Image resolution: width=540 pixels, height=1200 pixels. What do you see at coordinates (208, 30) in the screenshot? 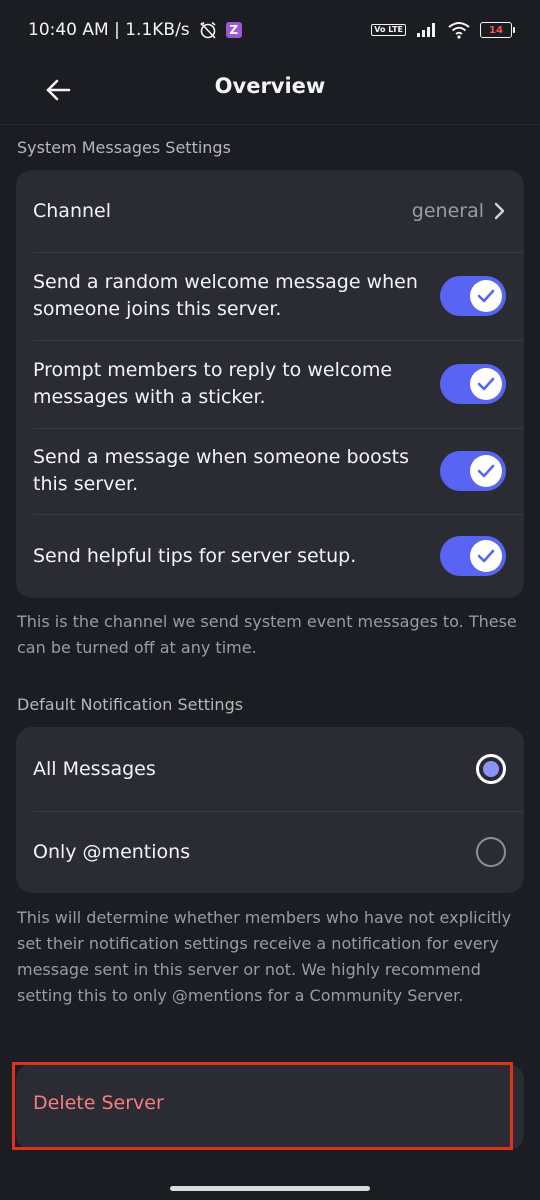
I see `alarm-off-icon` at bounding box center [208, 30].